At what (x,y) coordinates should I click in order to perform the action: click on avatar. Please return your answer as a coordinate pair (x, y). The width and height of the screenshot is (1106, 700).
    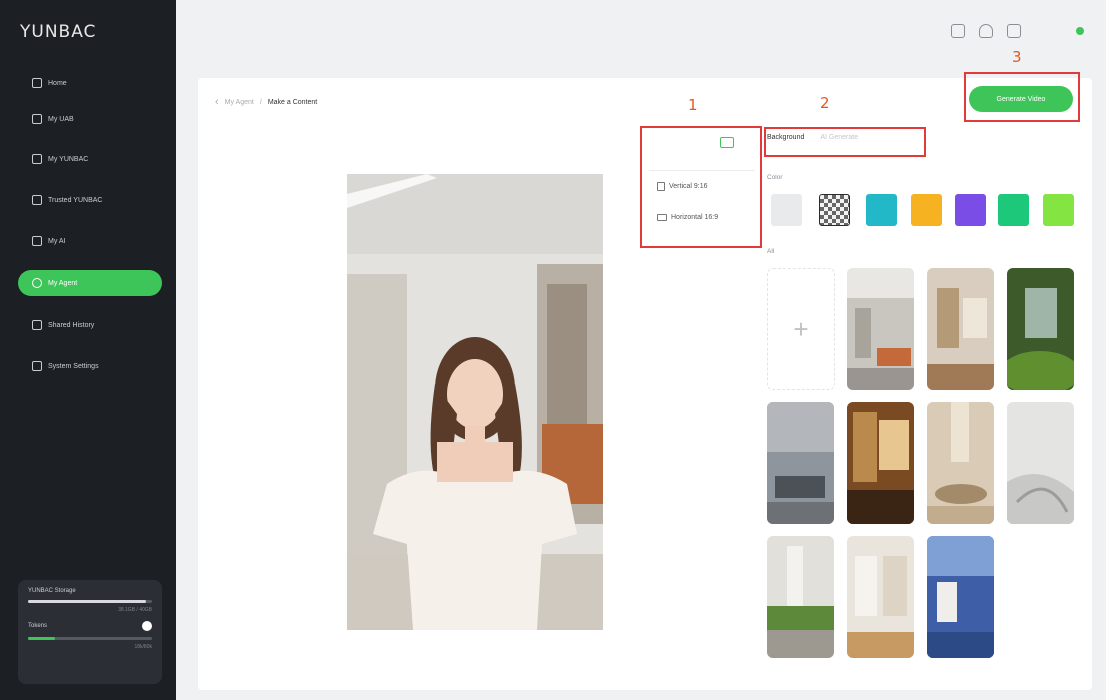
    Looking at the image, I should click on (1080, 31).